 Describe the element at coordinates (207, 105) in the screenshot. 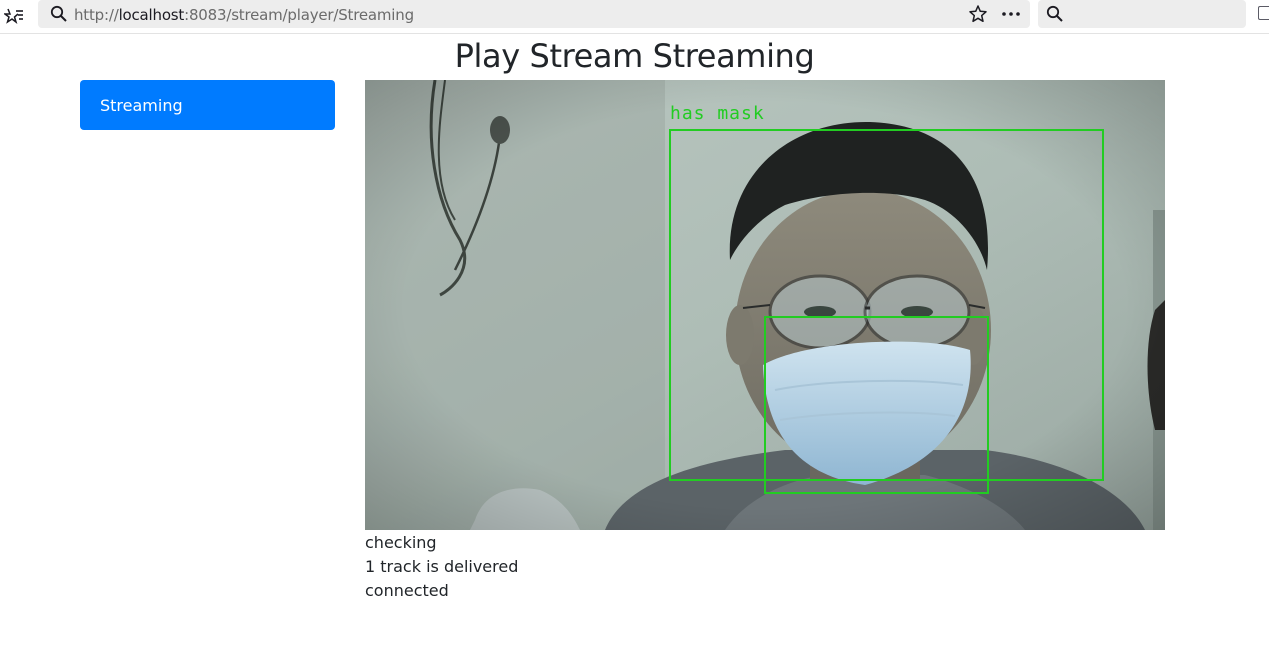

I see `sidebar-item-streaming: Streaming` at that location.